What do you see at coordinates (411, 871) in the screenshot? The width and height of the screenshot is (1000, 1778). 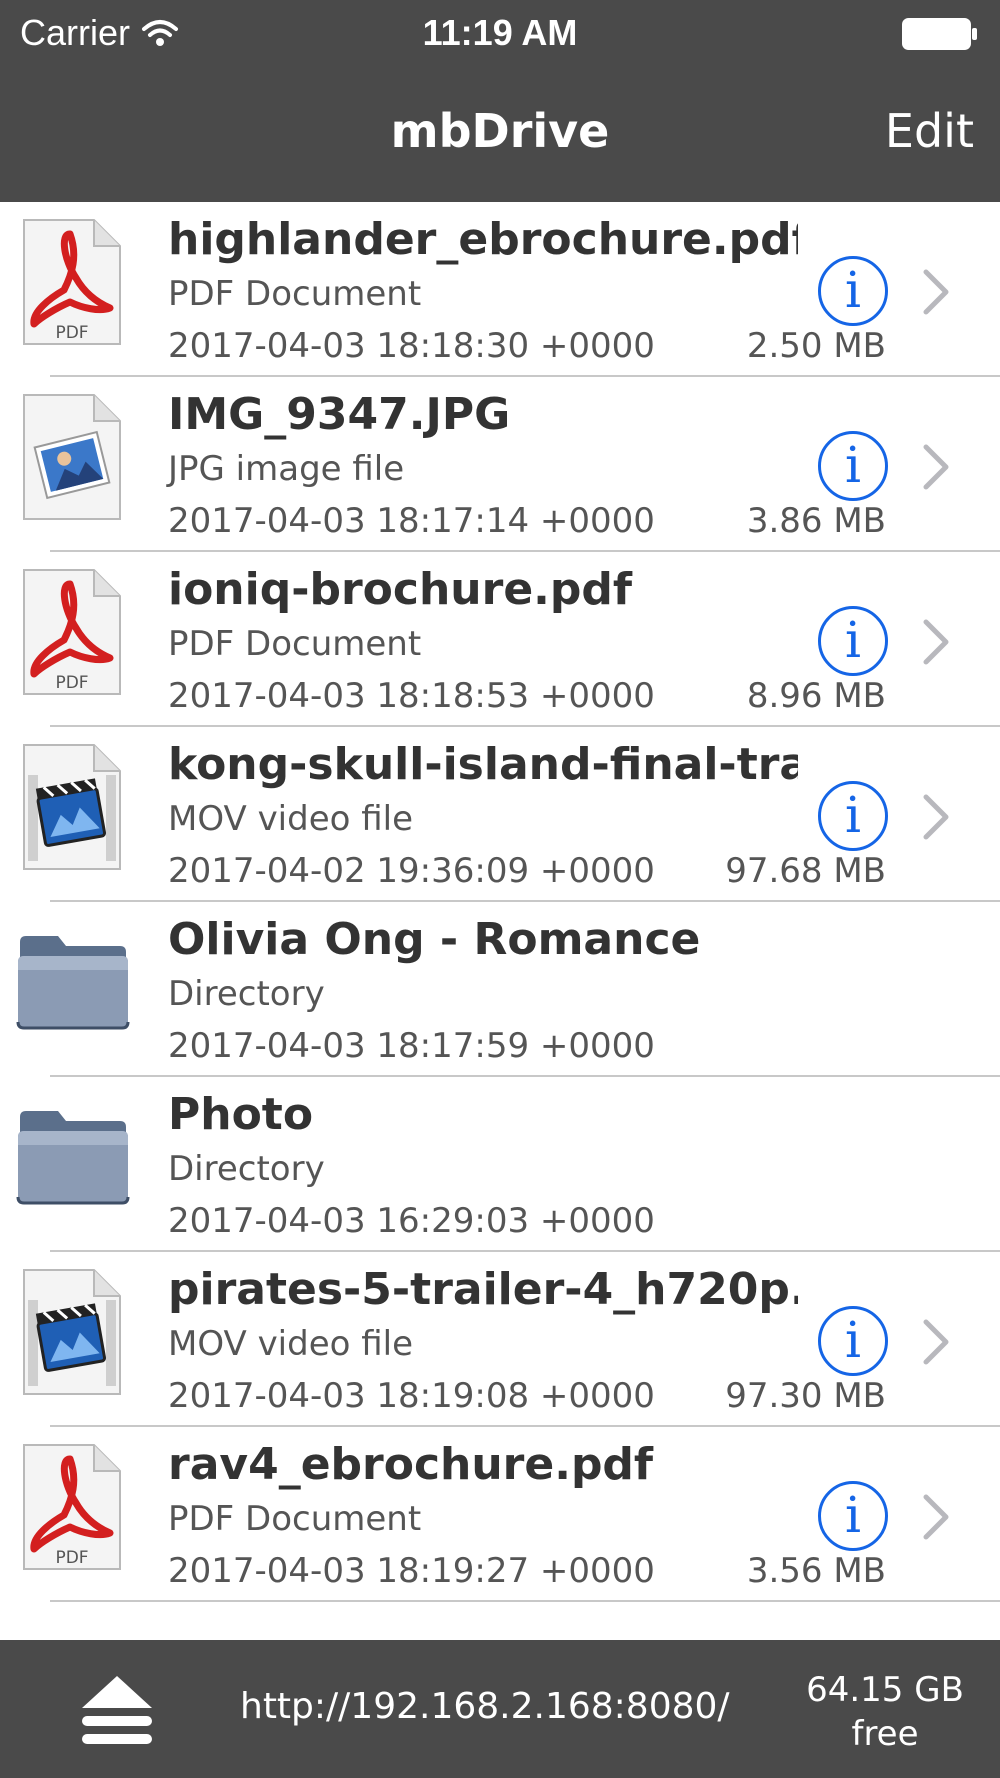 I see `file-date: 2017-04-02 19:36:09 +0000` at bounding box center [411, 871].